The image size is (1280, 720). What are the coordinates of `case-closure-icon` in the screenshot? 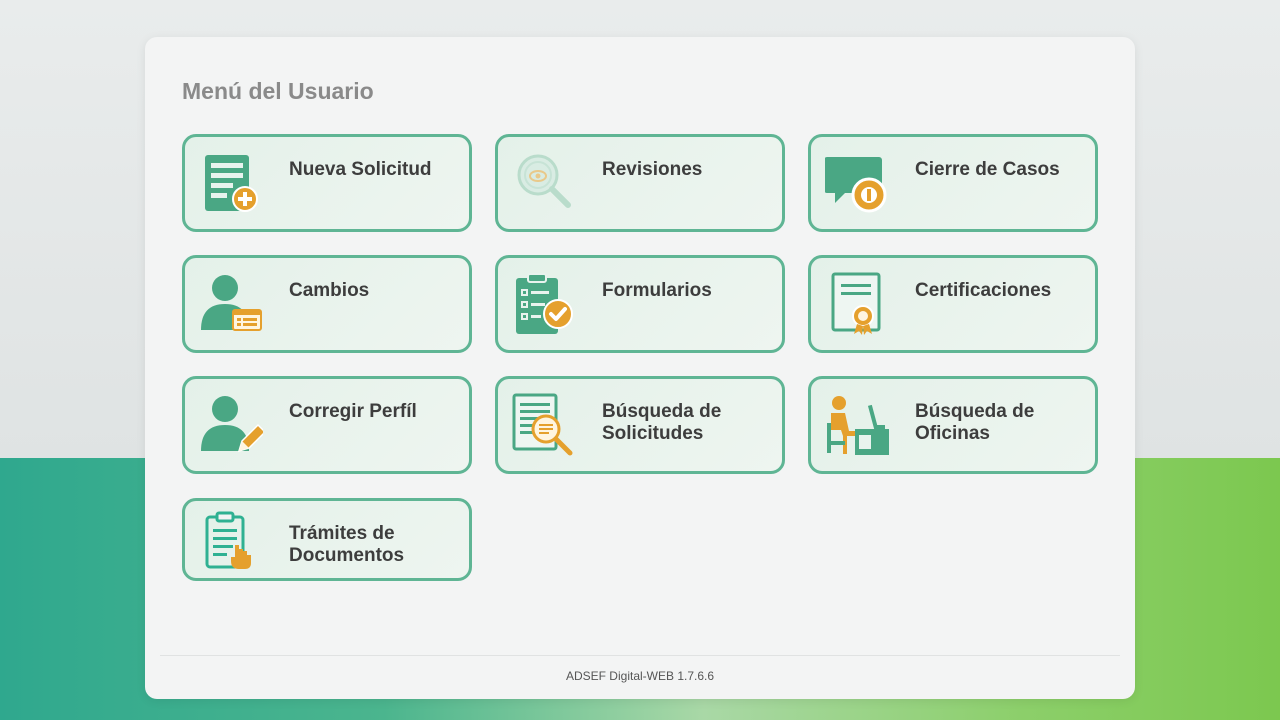 It's located at (856, 183).